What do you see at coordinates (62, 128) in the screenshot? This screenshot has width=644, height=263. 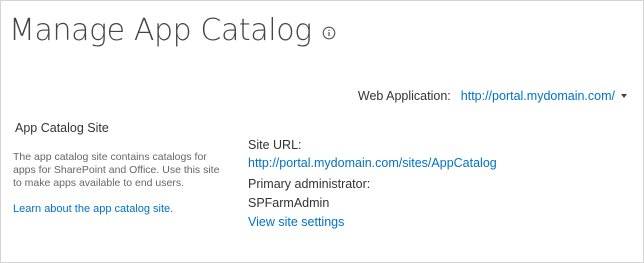 I see `section-title: App Catalog Site` at bounding box center [62, 128].